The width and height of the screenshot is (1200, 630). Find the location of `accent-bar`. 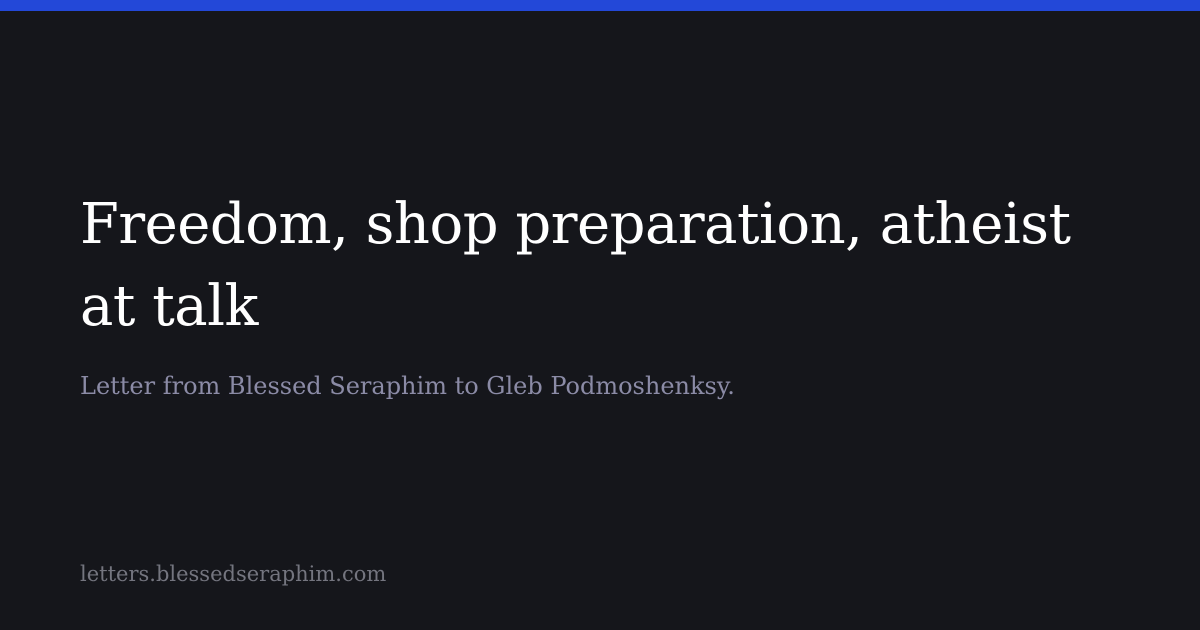

accent-bar is located at coordinates (600, 5).